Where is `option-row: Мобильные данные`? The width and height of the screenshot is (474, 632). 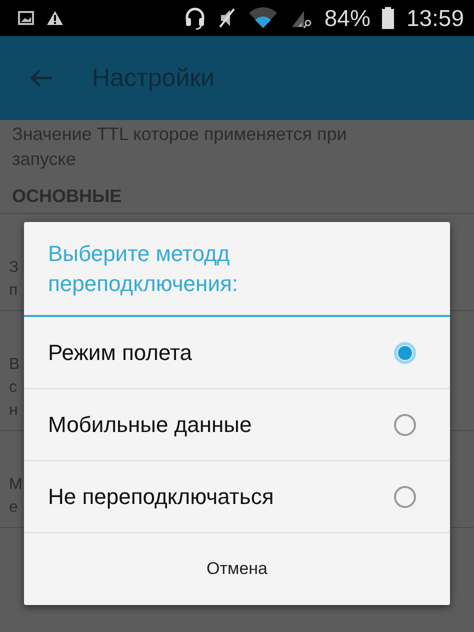
option-row: Мобильные данные is located at coordinates (237, 425).